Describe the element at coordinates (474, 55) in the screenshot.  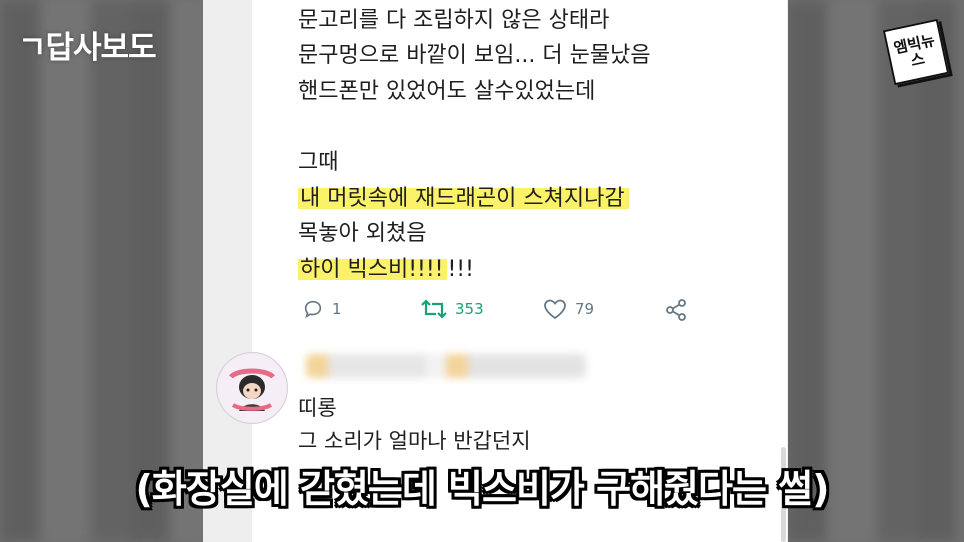
I see `tweet-line-2: 문구멍으로 바깥이 보임... 더 눈물났음` at that location.